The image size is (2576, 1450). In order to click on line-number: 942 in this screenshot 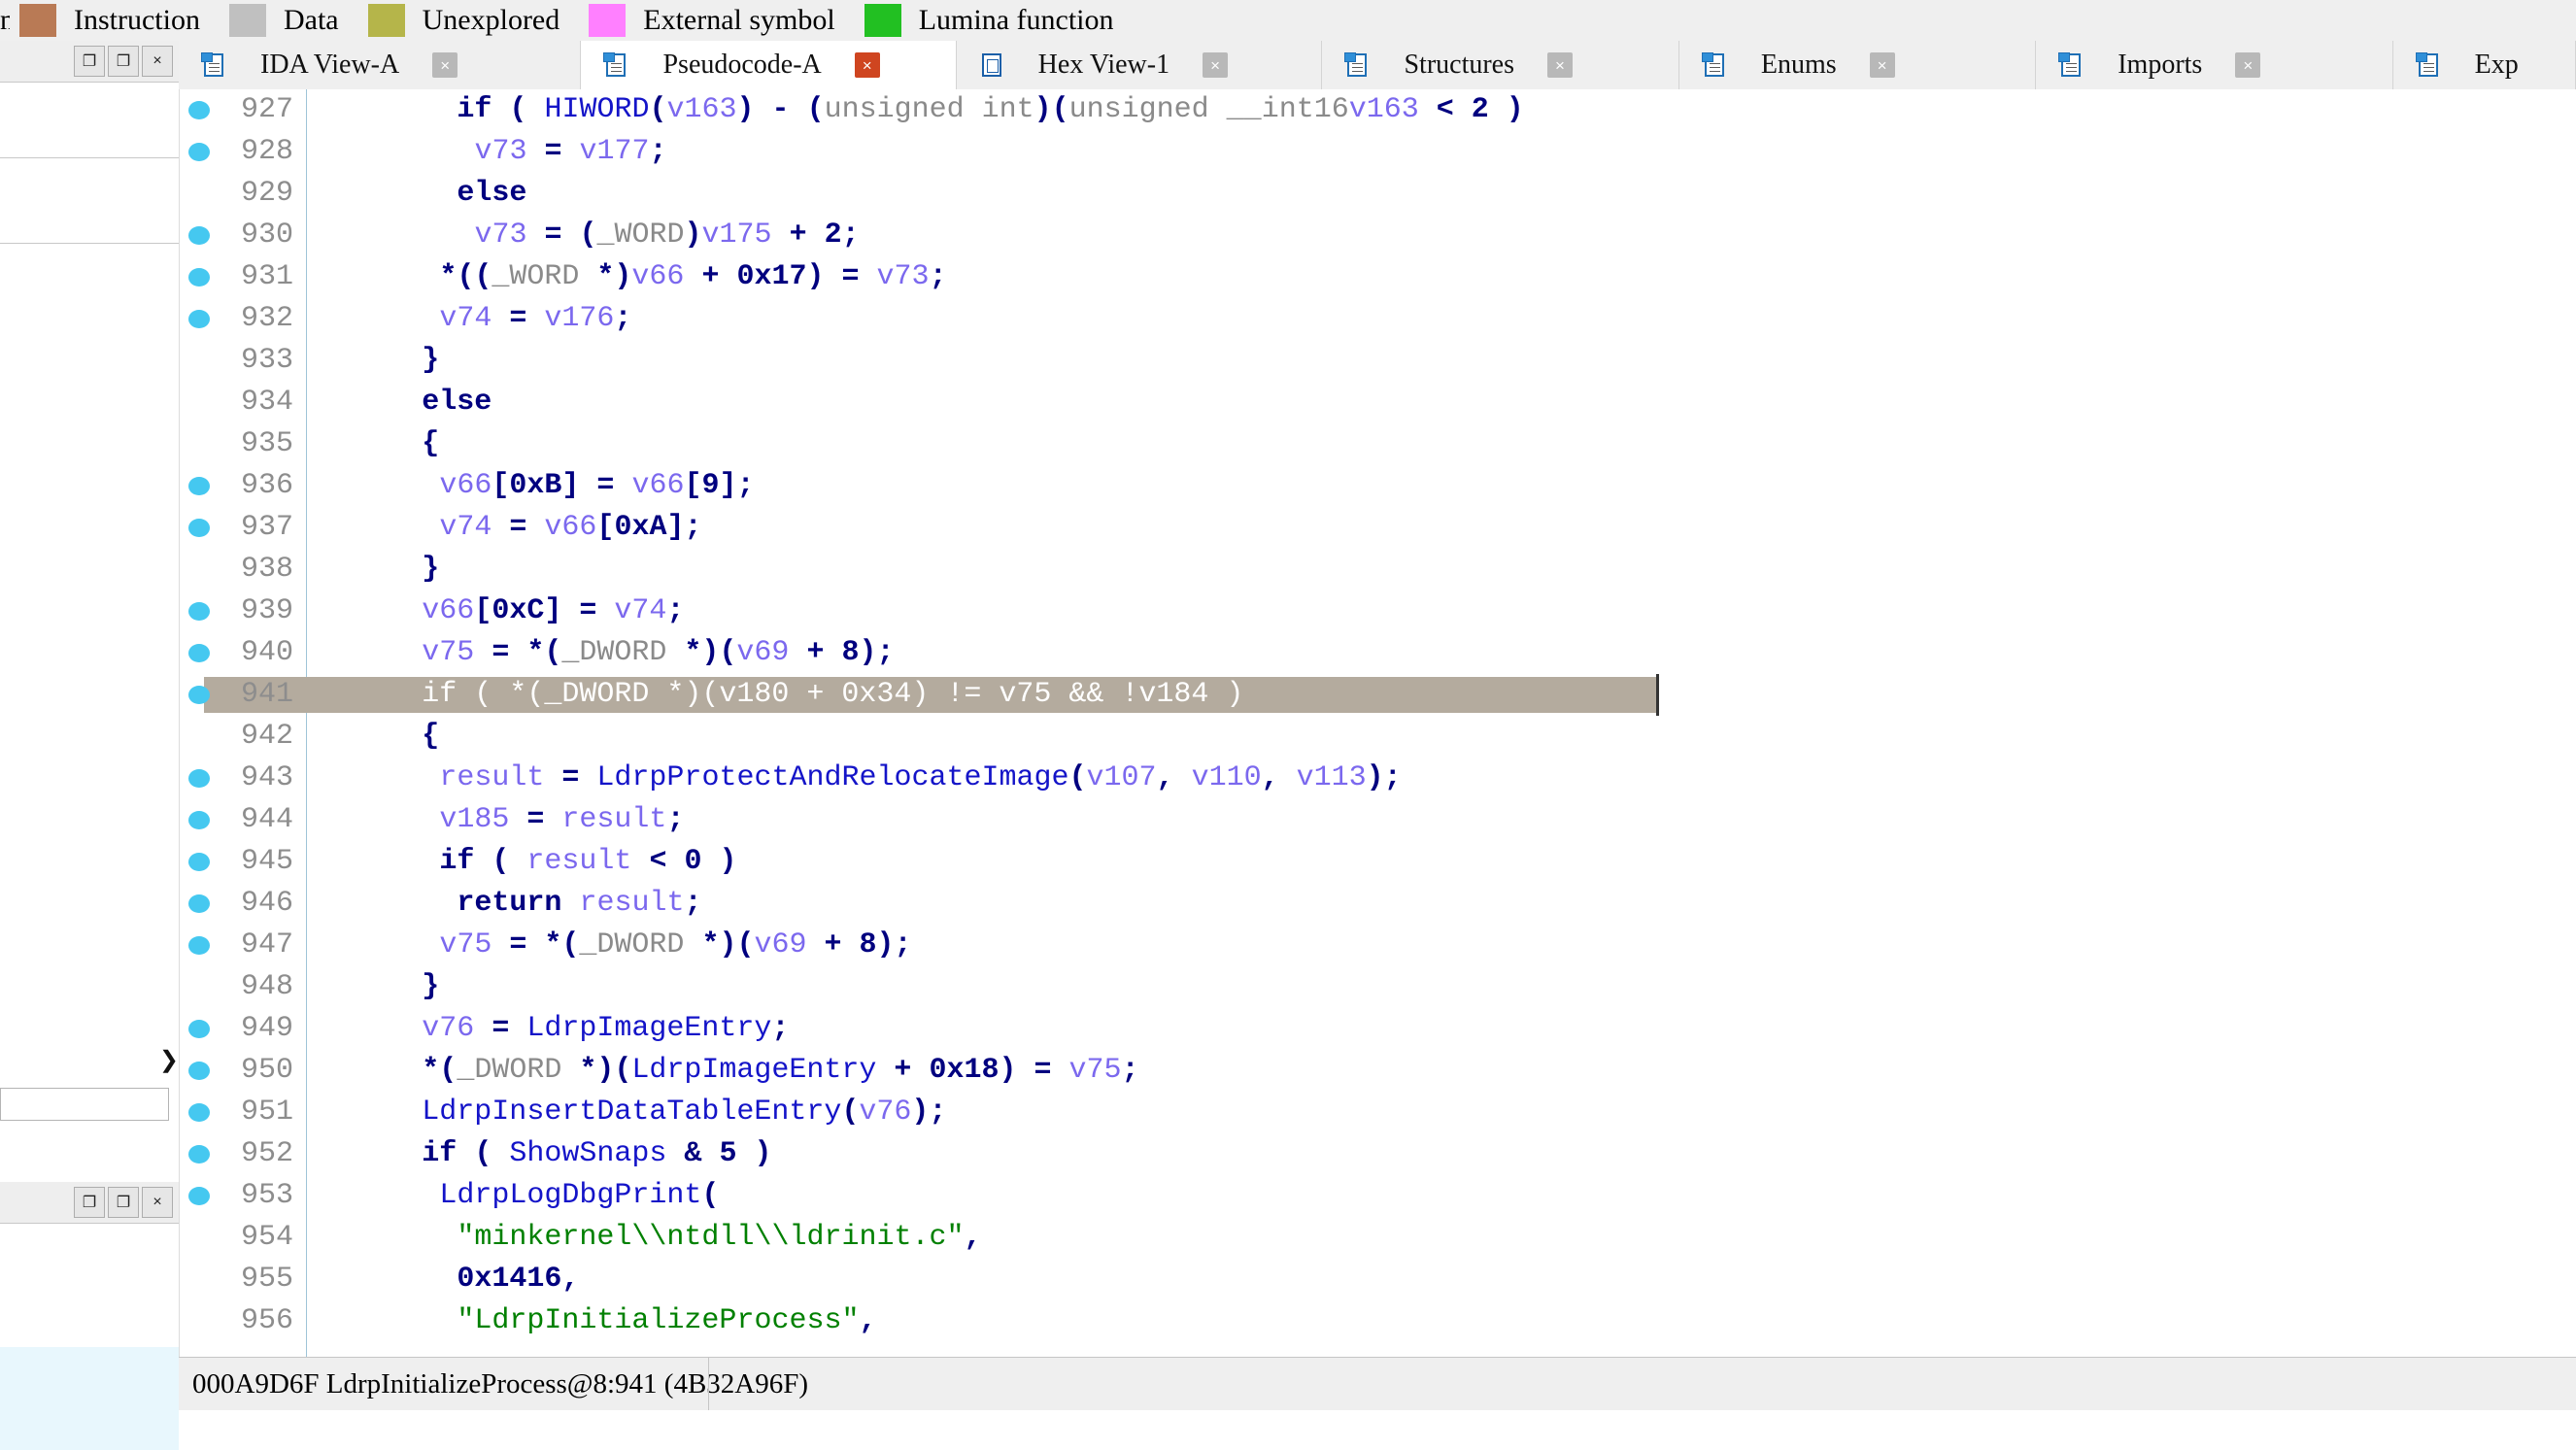, I will do `click(266, 736)`.